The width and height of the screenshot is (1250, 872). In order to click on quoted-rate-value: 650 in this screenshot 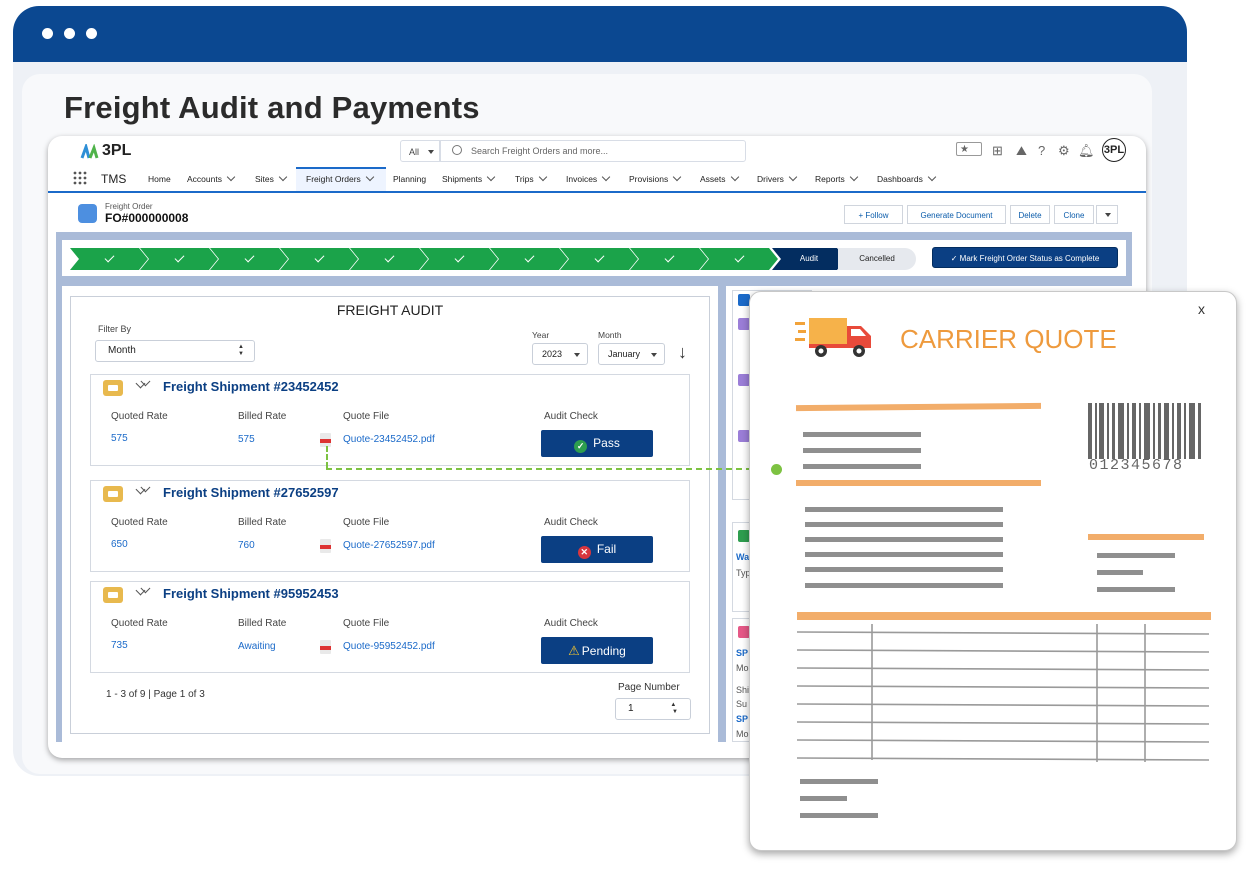, I will do `click(119, 544)`.